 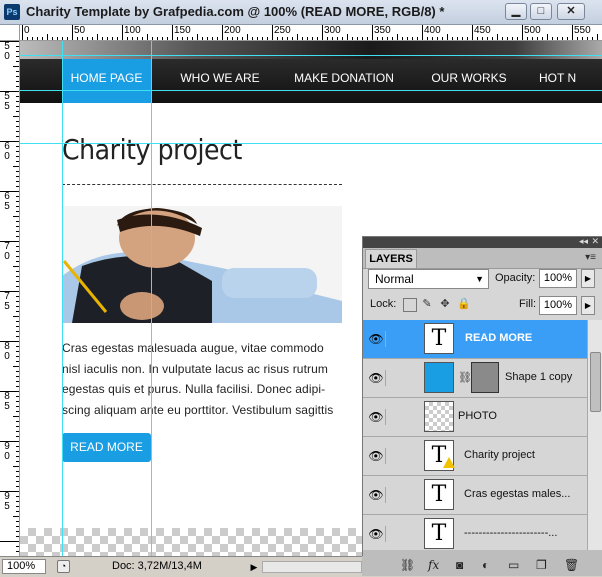 What do you see at coordinates (433, 565) in the screenshot?
I see `fx-icon: fx` at bounding box center [433, 565].